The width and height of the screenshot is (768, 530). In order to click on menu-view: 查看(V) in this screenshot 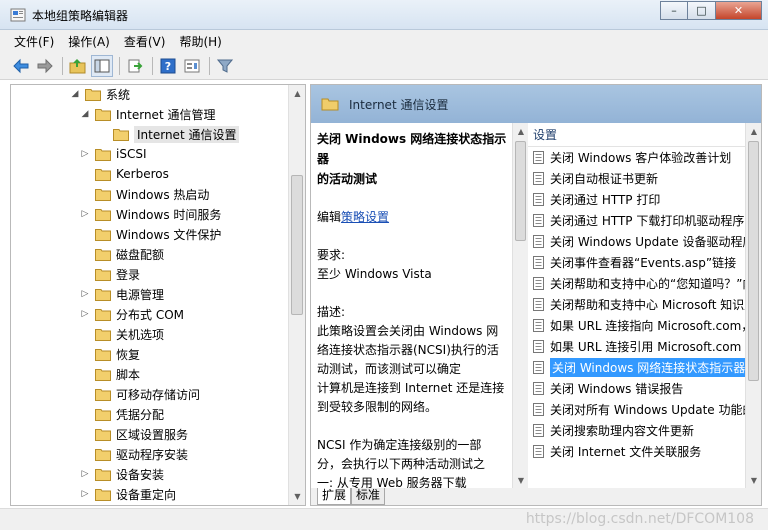, I will do `click(145, 41)`.